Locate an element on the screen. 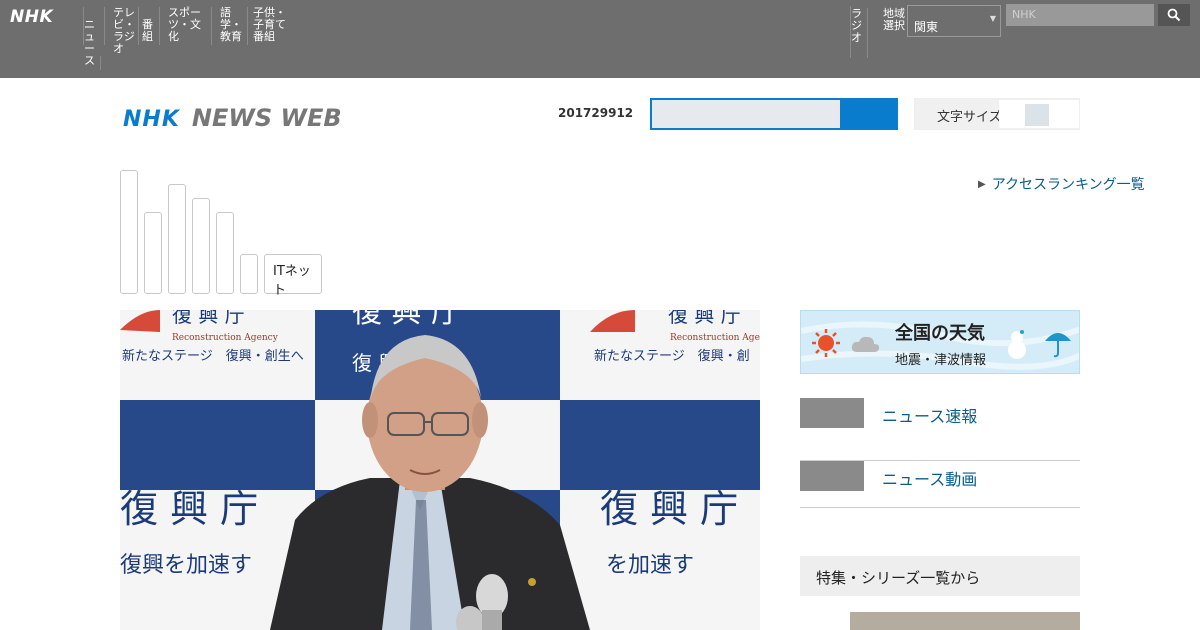 The width and height of the screenshot is (1200, 630). nhk-logo: NHK is located at coordinates (31, 17).